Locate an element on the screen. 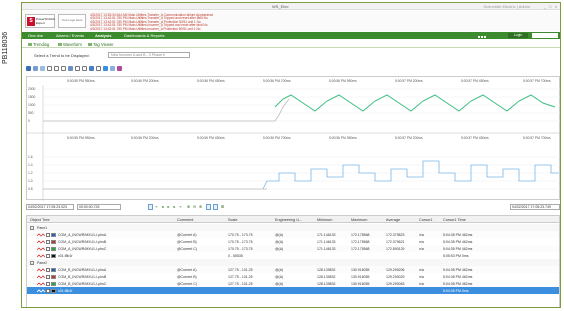  waveform-icon is located at coordinates (41, 248).